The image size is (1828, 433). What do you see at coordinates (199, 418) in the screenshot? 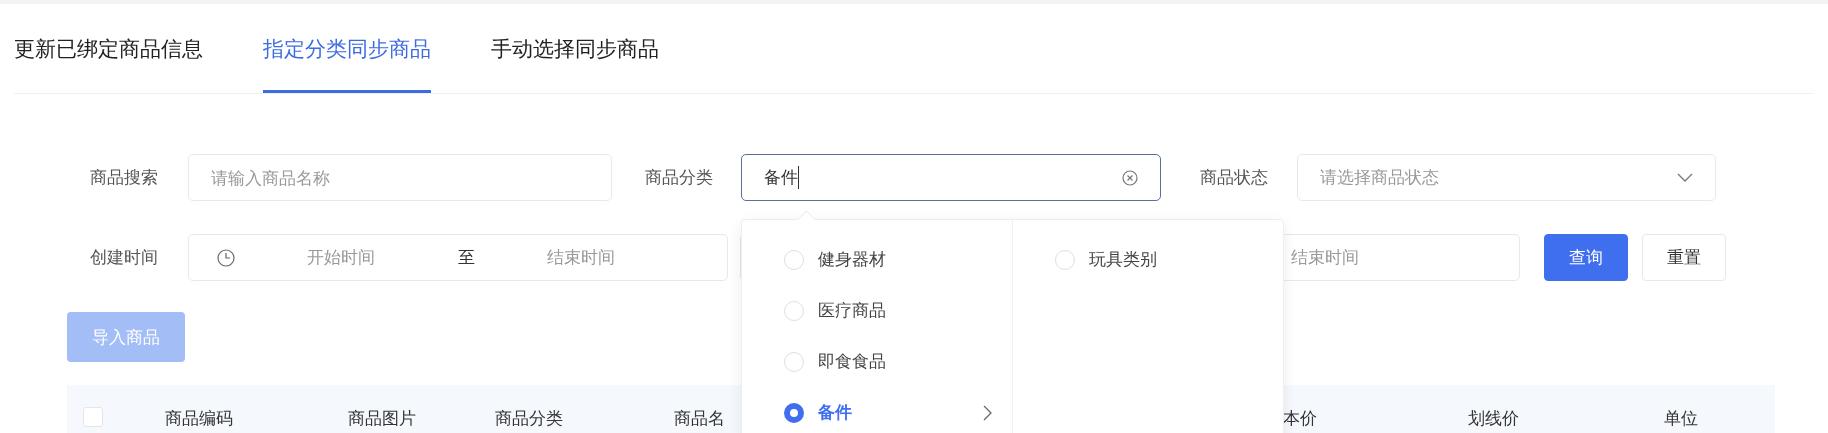
I see `column-header: 商品编码` at bounding box center [199, 418].